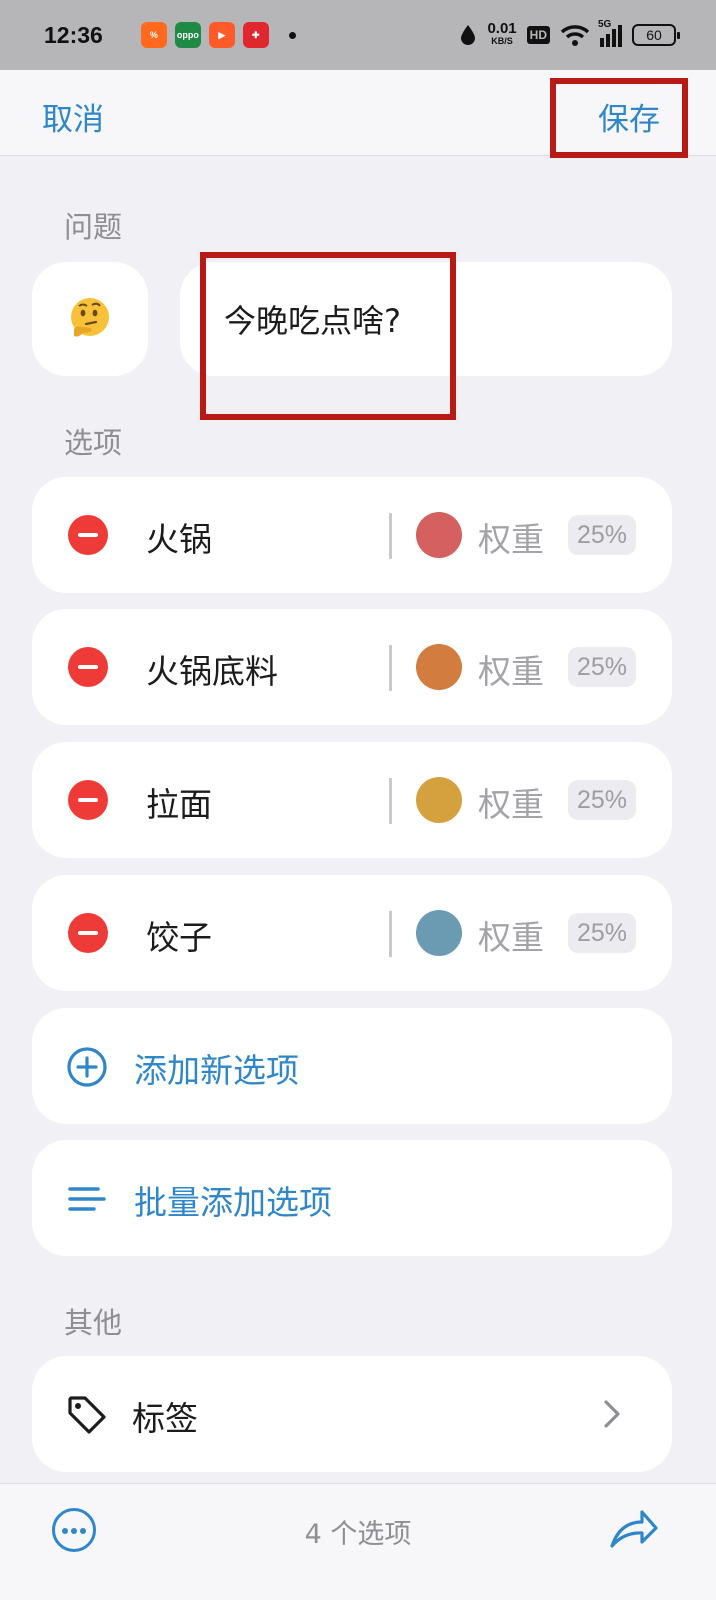 This screenshot has height=1600, width=716. I want to click on highlight-box-save, so click(619, 118).